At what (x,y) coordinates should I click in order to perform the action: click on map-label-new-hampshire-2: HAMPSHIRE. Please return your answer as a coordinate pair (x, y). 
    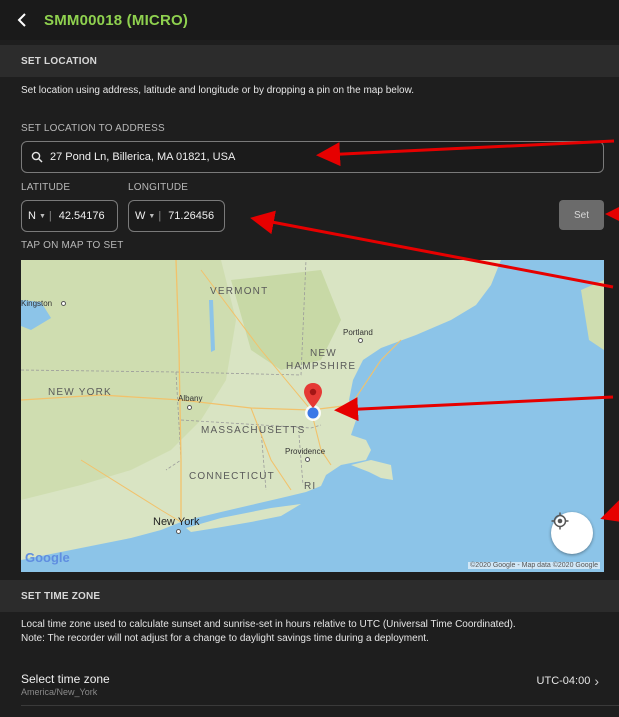
    Looking at the image, I should click on (321, 366).